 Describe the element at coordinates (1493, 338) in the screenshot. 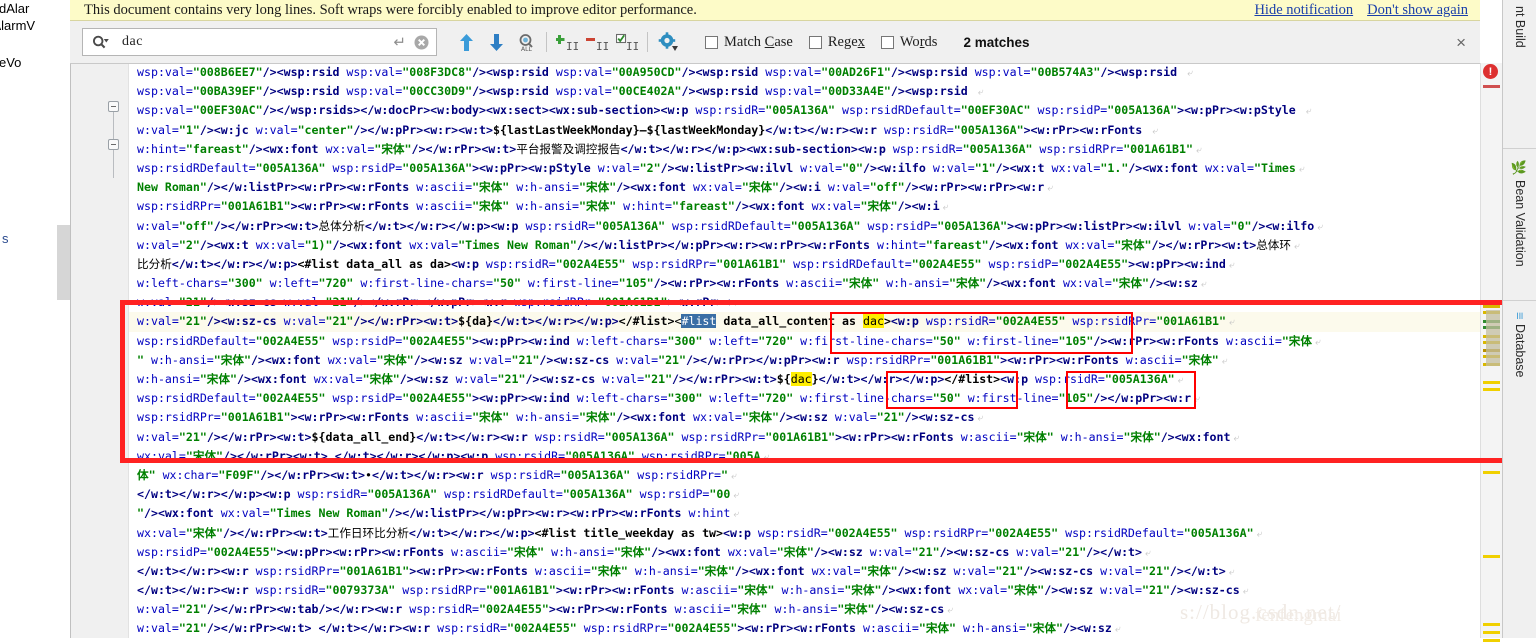

I see `scrollbar-thumb` at that location.